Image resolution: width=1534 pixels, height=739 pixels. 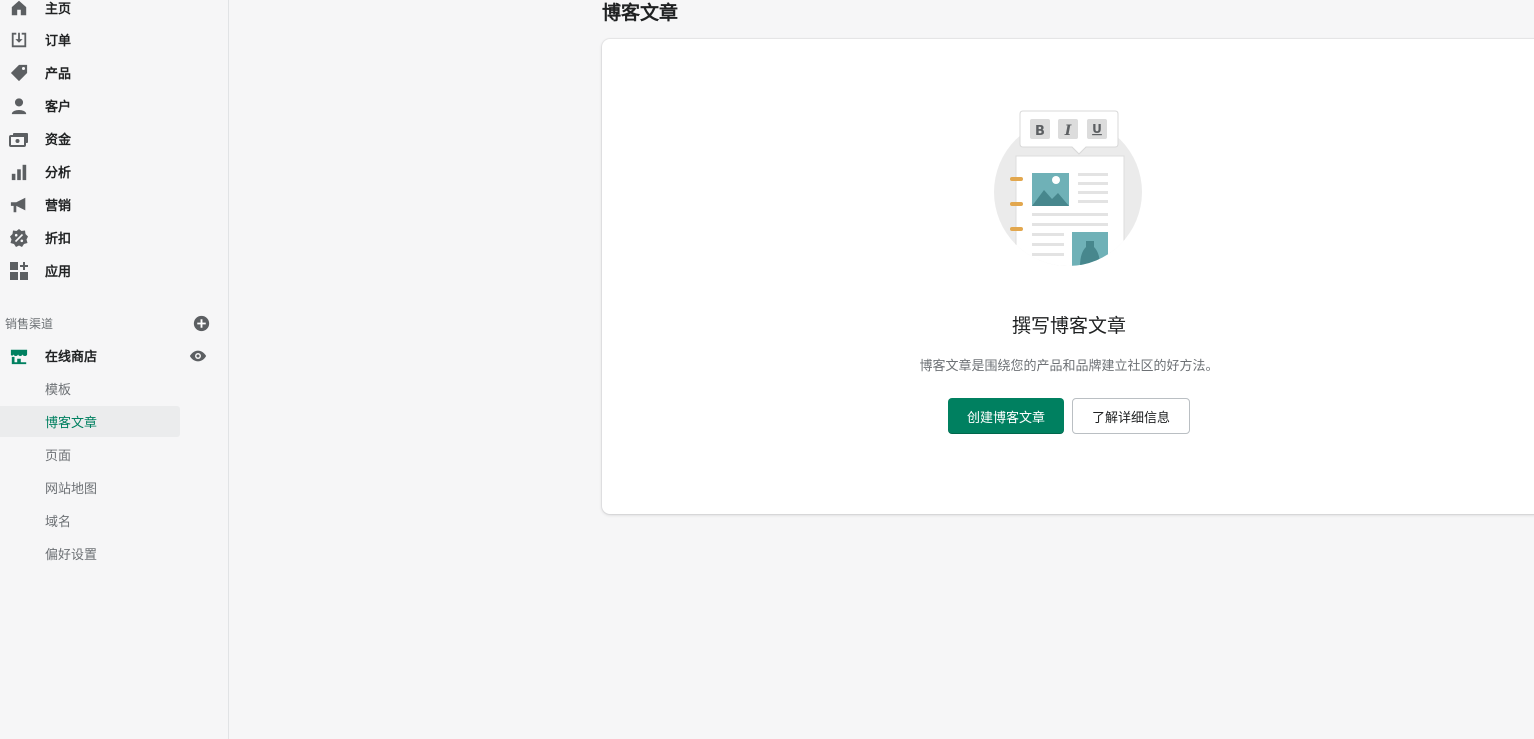 I want to click on sidebar-subitem-label: 偏好设置, so click(x=71, y=555).